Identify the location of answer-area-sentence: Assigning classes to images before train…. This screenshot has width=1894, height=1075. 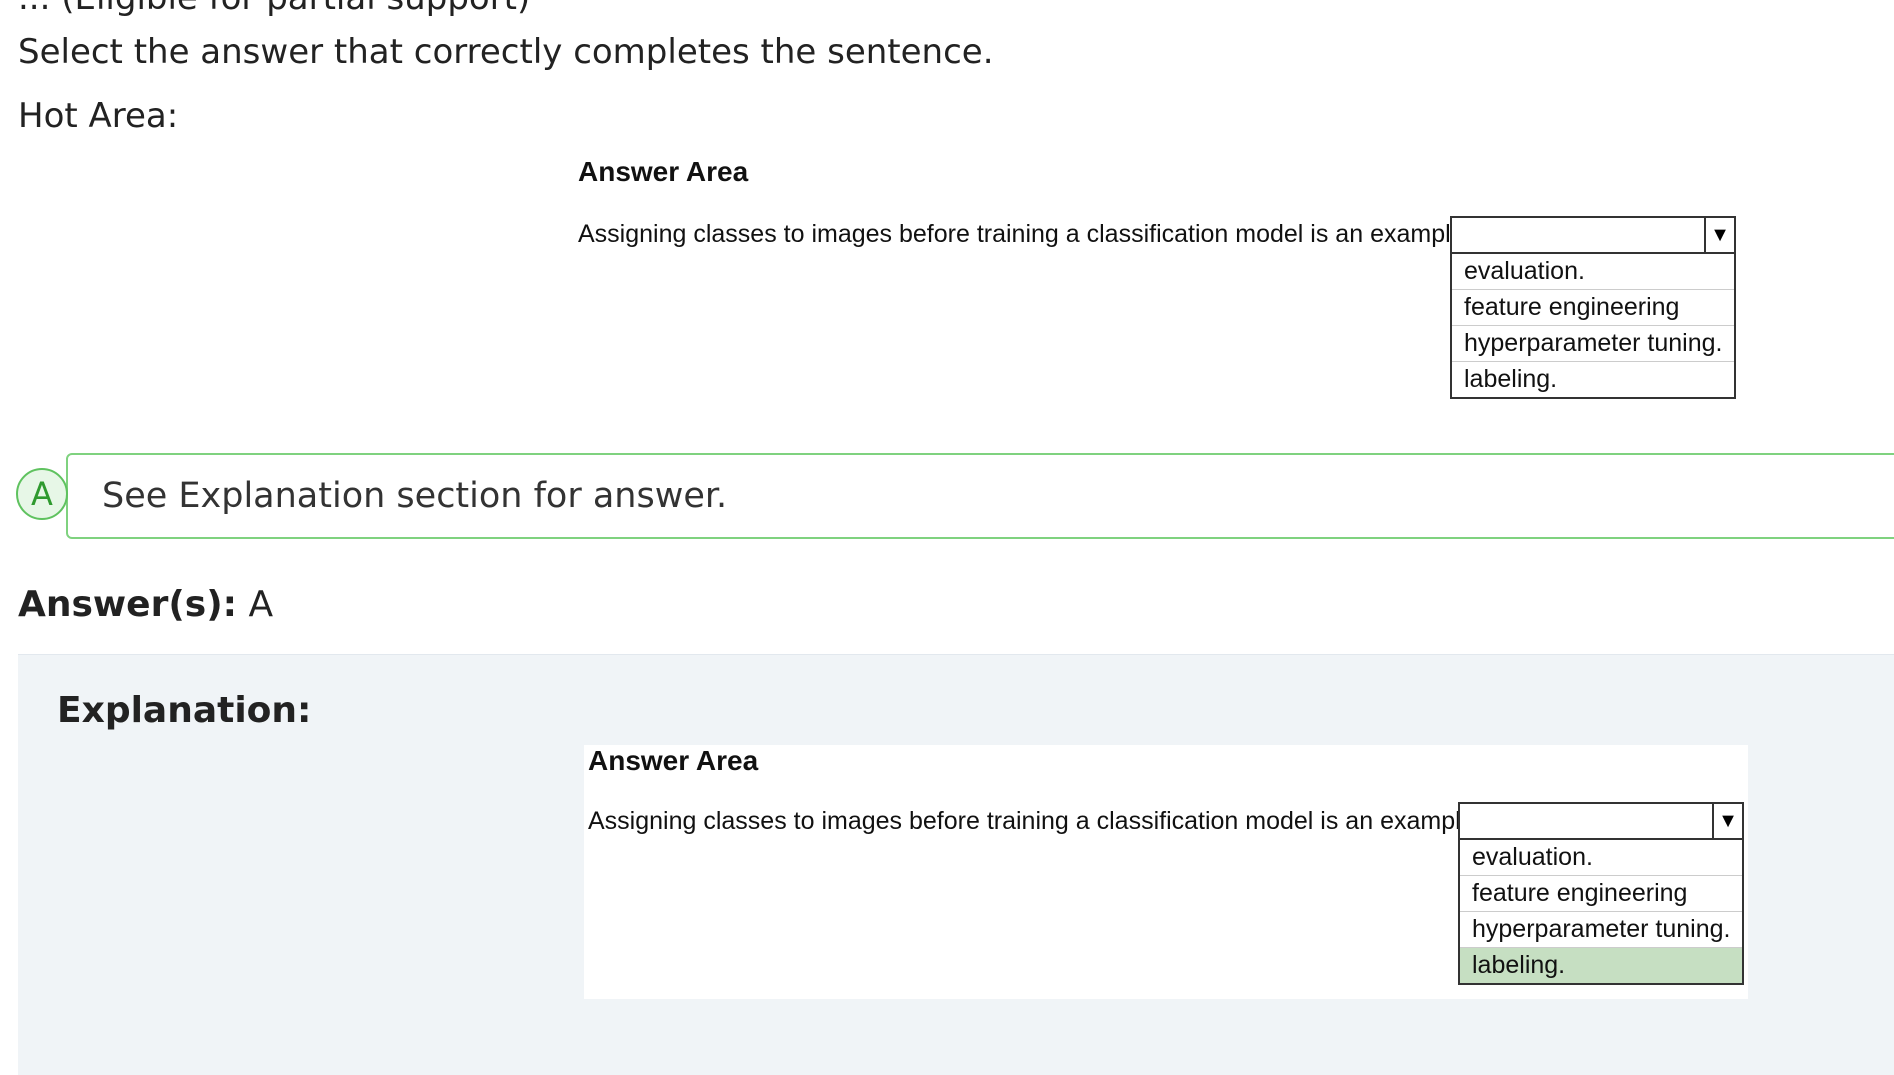
(1035, 234).